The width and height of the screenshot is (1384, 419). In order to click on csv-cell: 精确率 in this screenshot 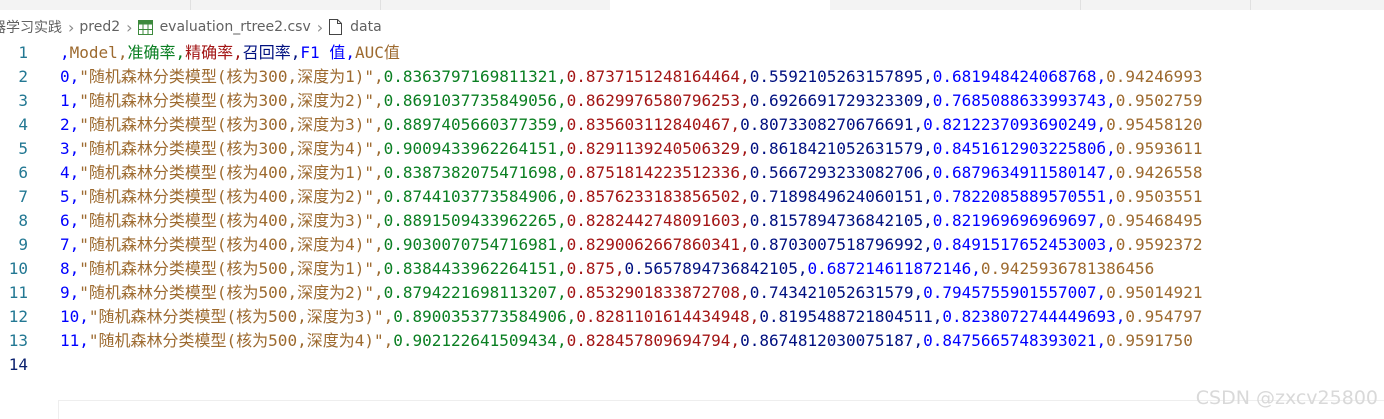, I will do `click(209, 52)`.